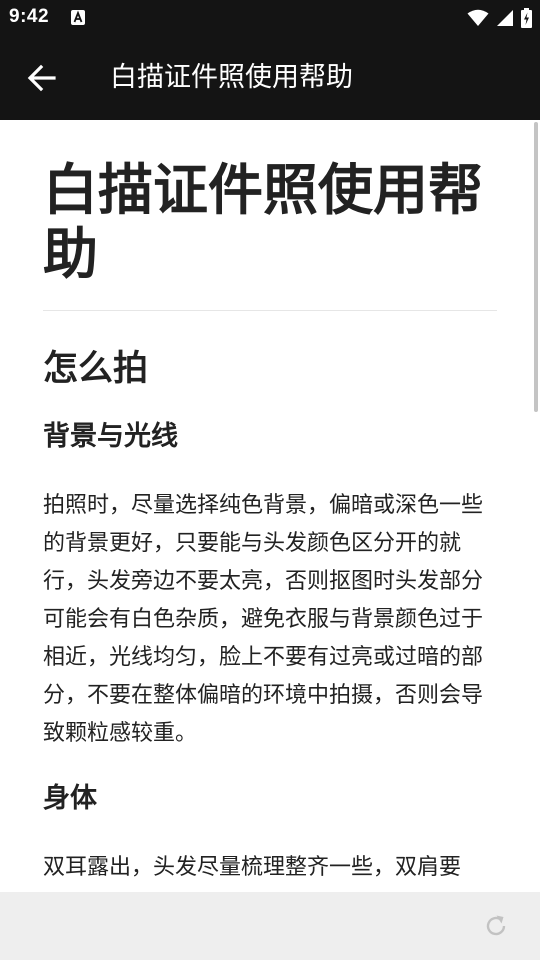 Image resolution: width=540 pixels, height=960 pixels. Describe the element at coordinates (252, 867) in the screenshot. I see `paragraph-body: 双耳露出，头发尽量梳理整齐一些，双肩要` at that location.